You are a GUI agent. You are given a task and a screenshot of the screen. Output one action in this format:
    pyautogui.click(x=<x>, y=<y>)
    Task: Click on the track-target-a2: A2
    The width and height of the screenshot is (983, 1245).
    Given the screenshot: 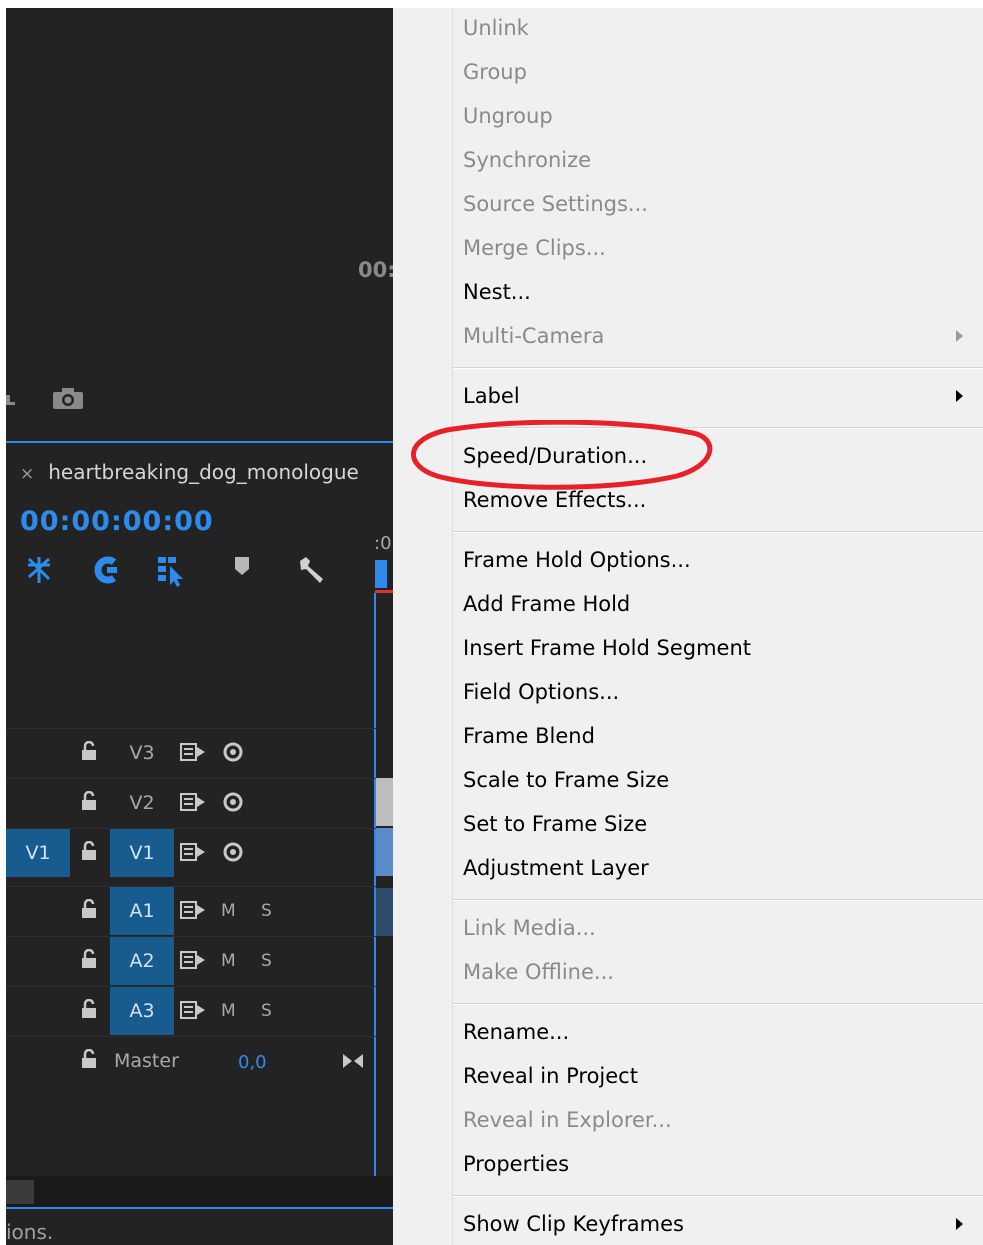 What is the action you would take?
    pyautogui.click(x=142, y=961)
    